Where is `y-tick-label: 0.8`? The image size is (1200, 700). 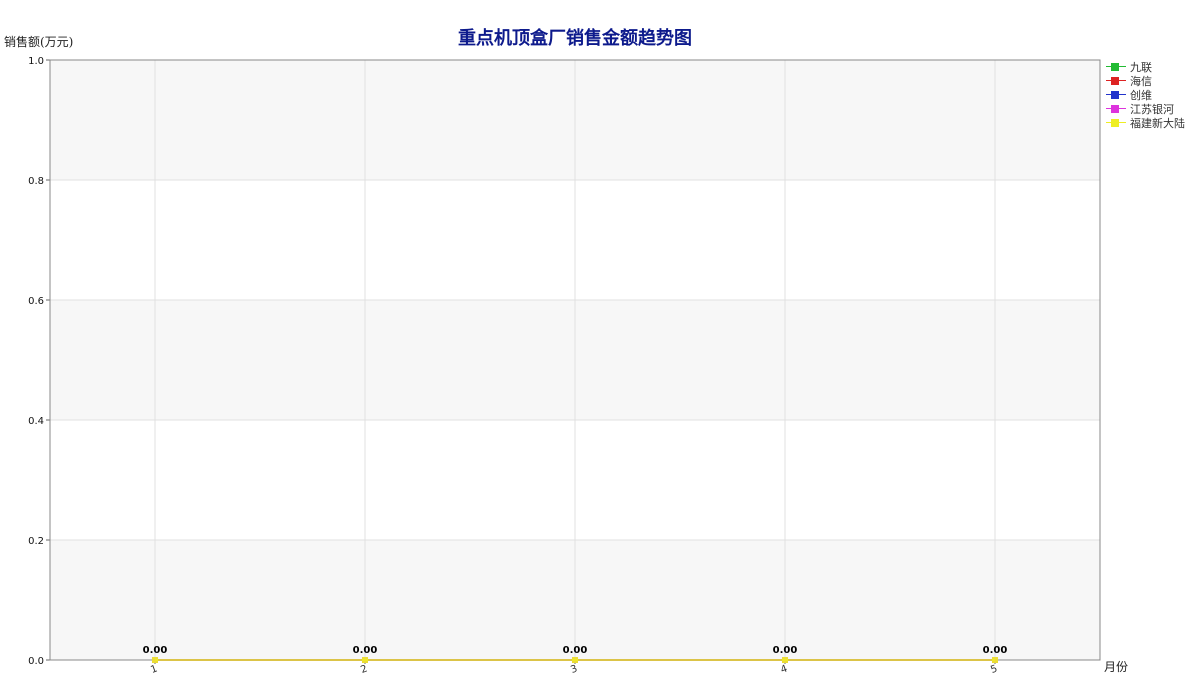
y-tick-label: 0.8 is located at coordinates (36, 181).